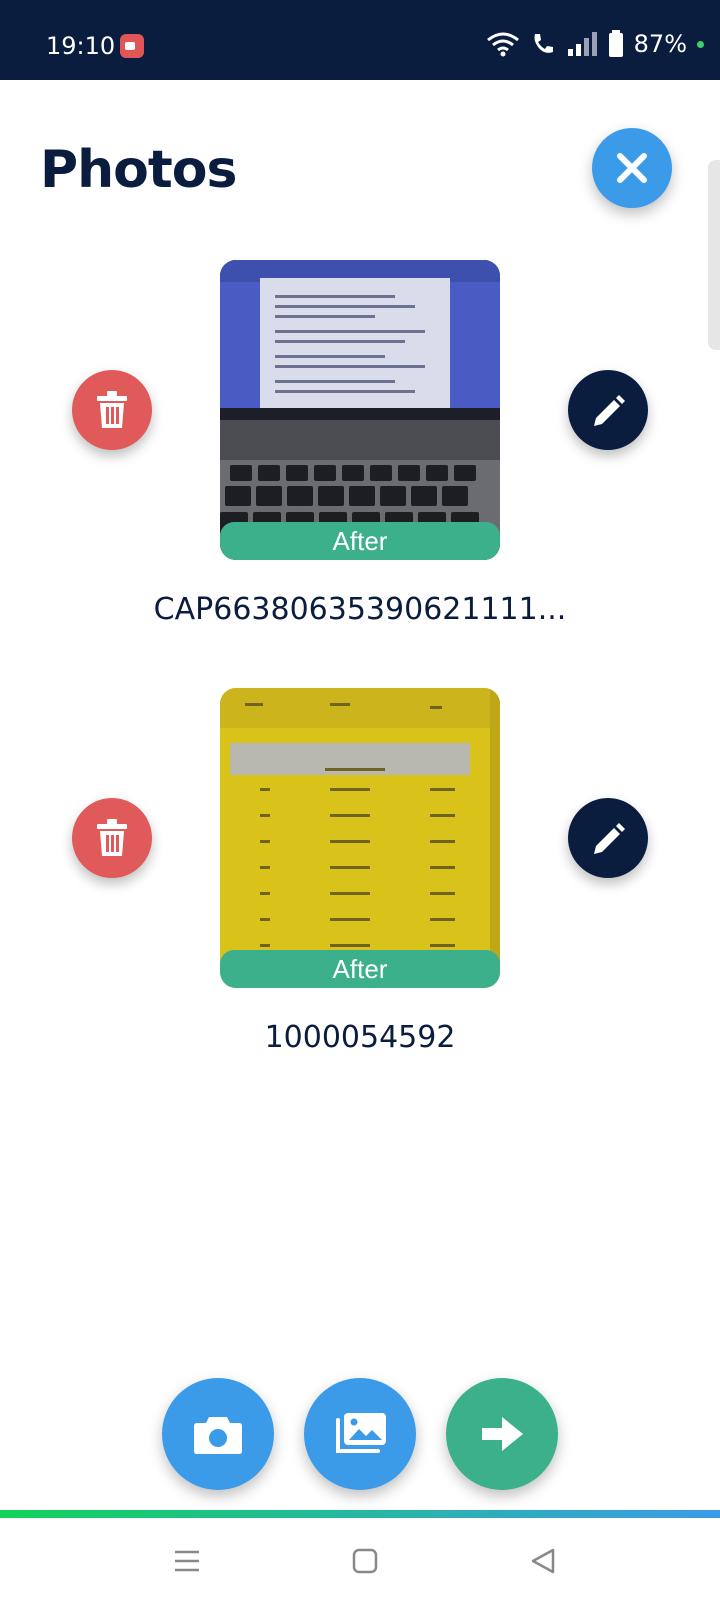 The image size is (720, 1608). Describe the element at coordinates (187, 1561) in the screenshot. I see `recent-apps-icon` at that location.